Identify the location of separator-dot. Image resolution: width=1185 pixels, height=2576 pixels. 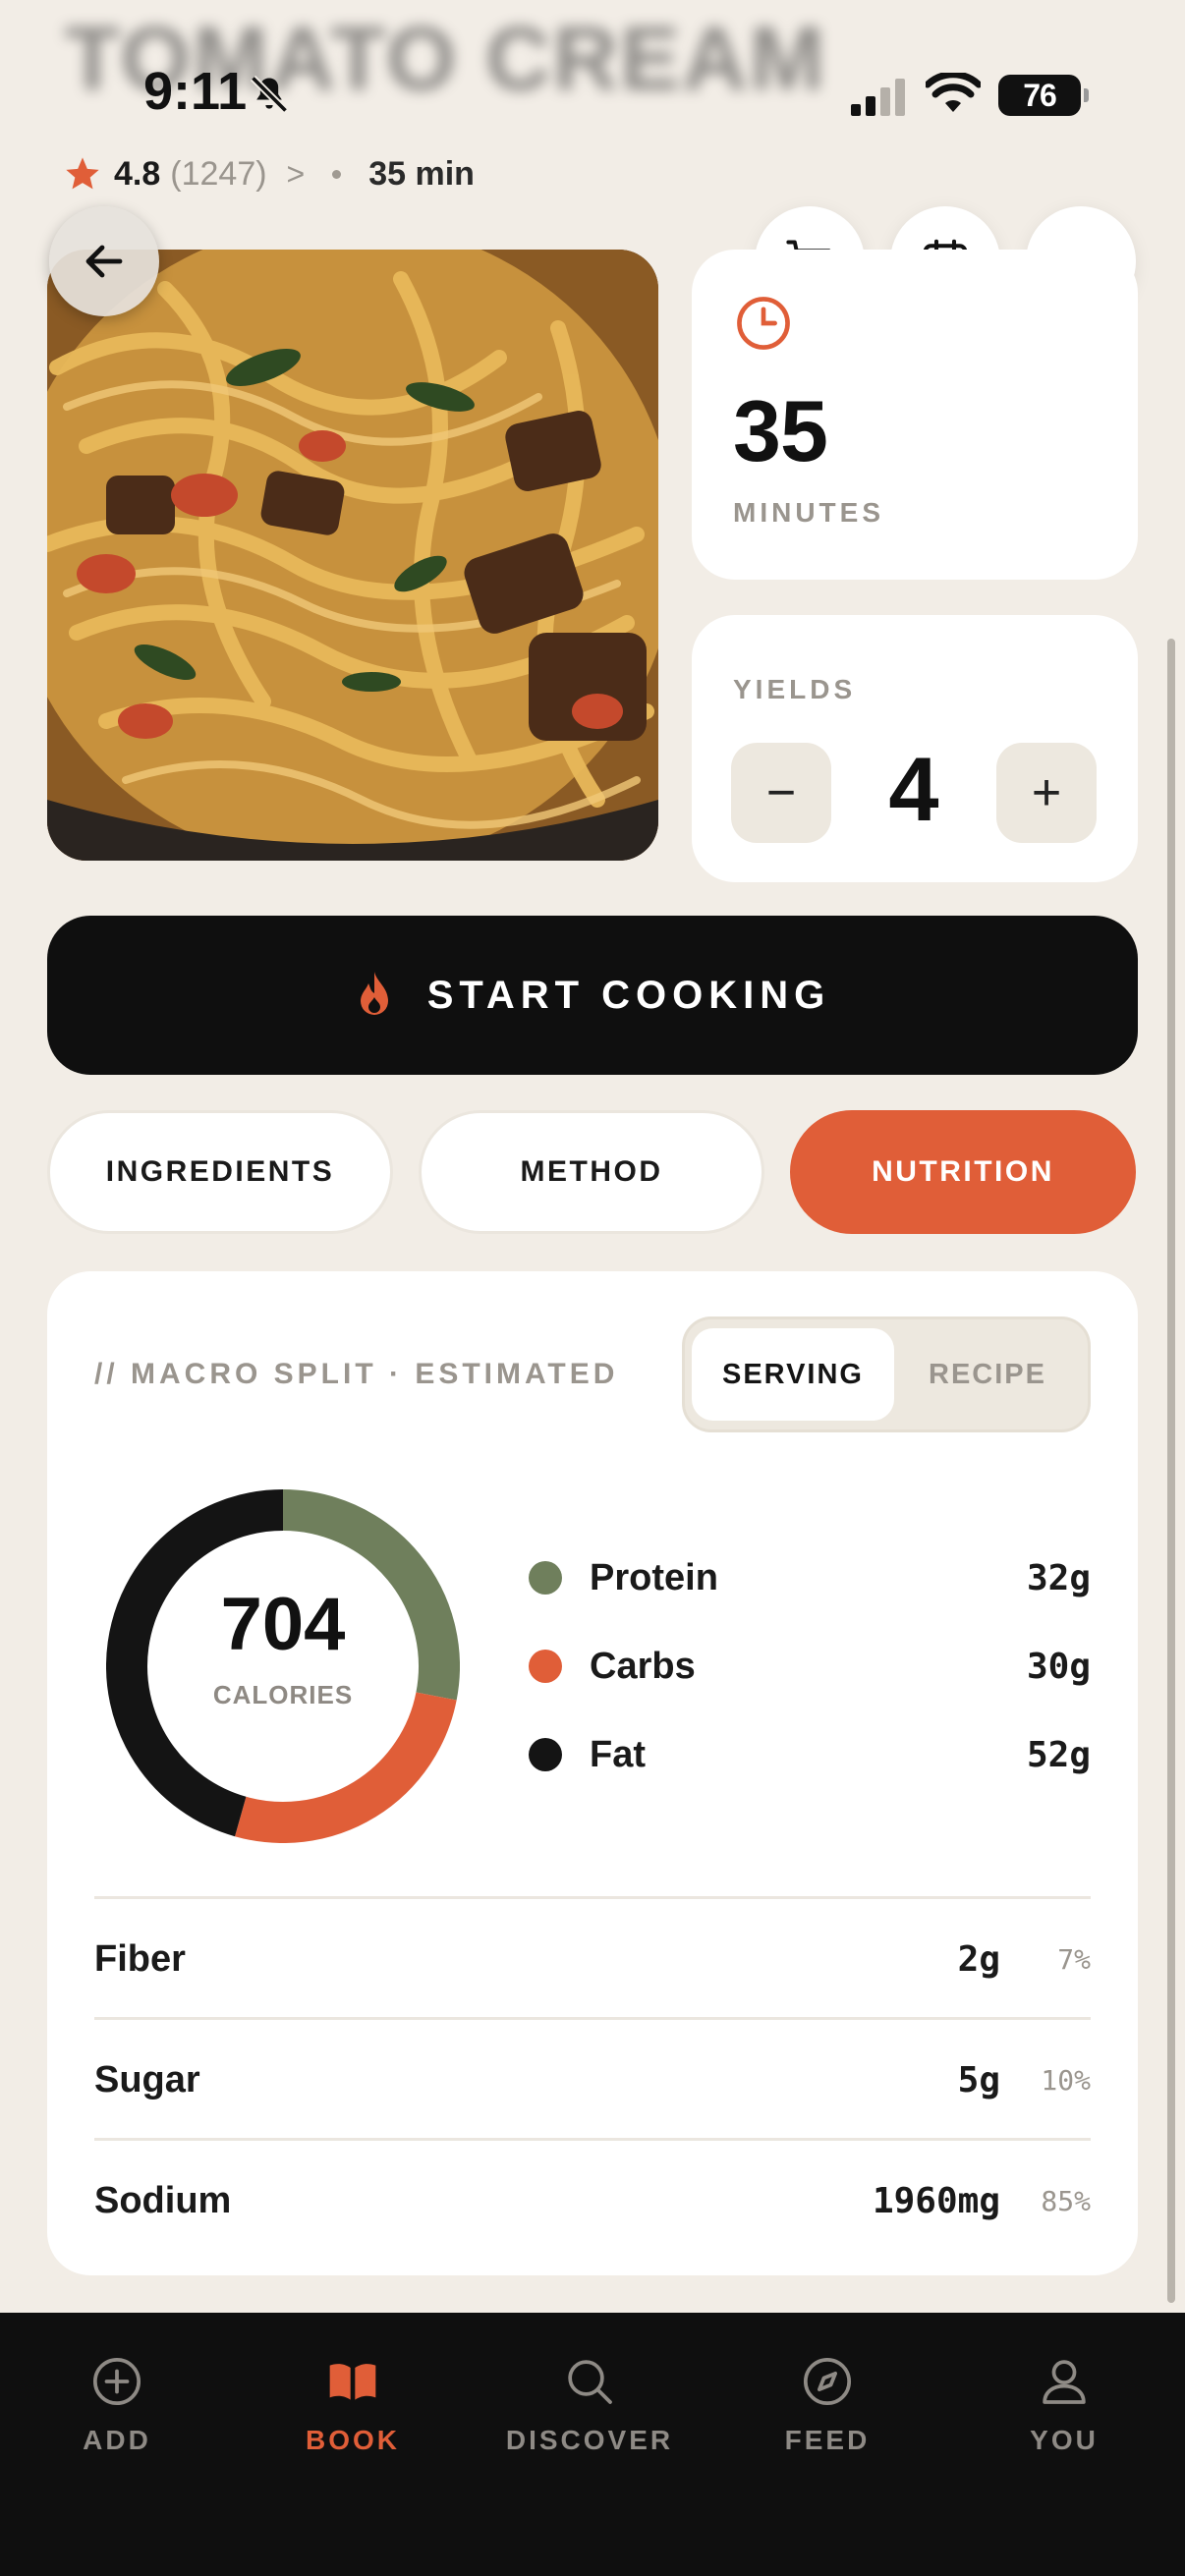
(337, 174).